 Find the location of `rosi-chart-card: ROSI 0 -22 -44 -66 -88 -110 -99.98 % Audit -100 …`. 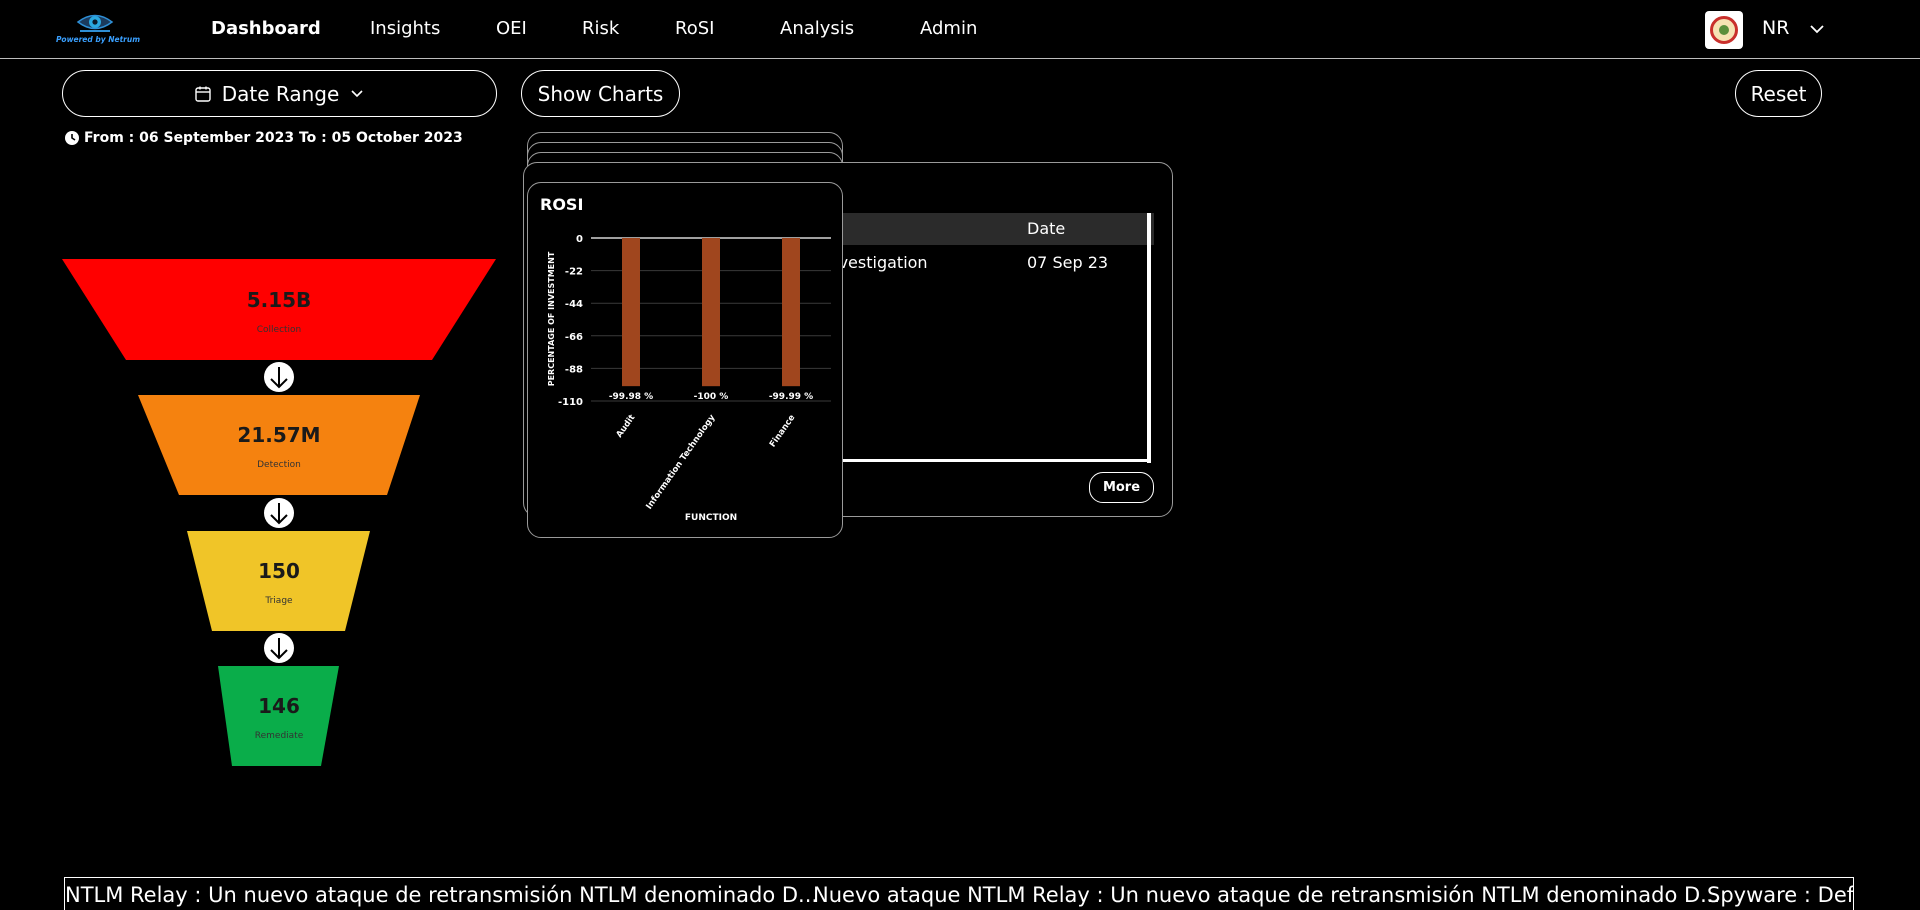

rosi-chart-card: ROSI 0 -22 -44 -66 -88 -110 -99.98 % Audit -100 … is located at coordinates (685, 360).